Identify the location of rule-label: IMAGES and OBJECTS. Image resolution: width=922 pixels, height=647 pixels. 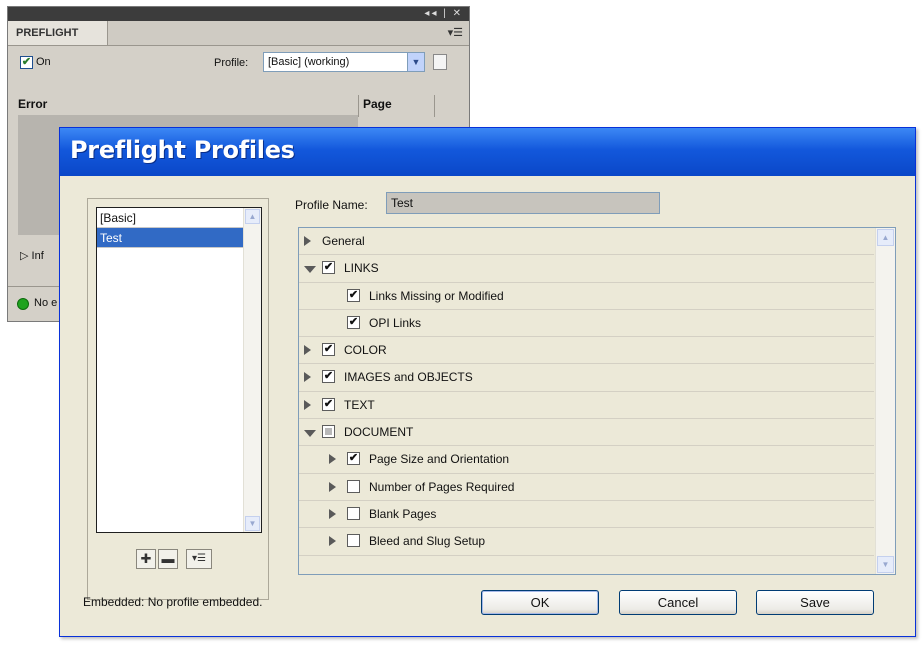
(408, 377).